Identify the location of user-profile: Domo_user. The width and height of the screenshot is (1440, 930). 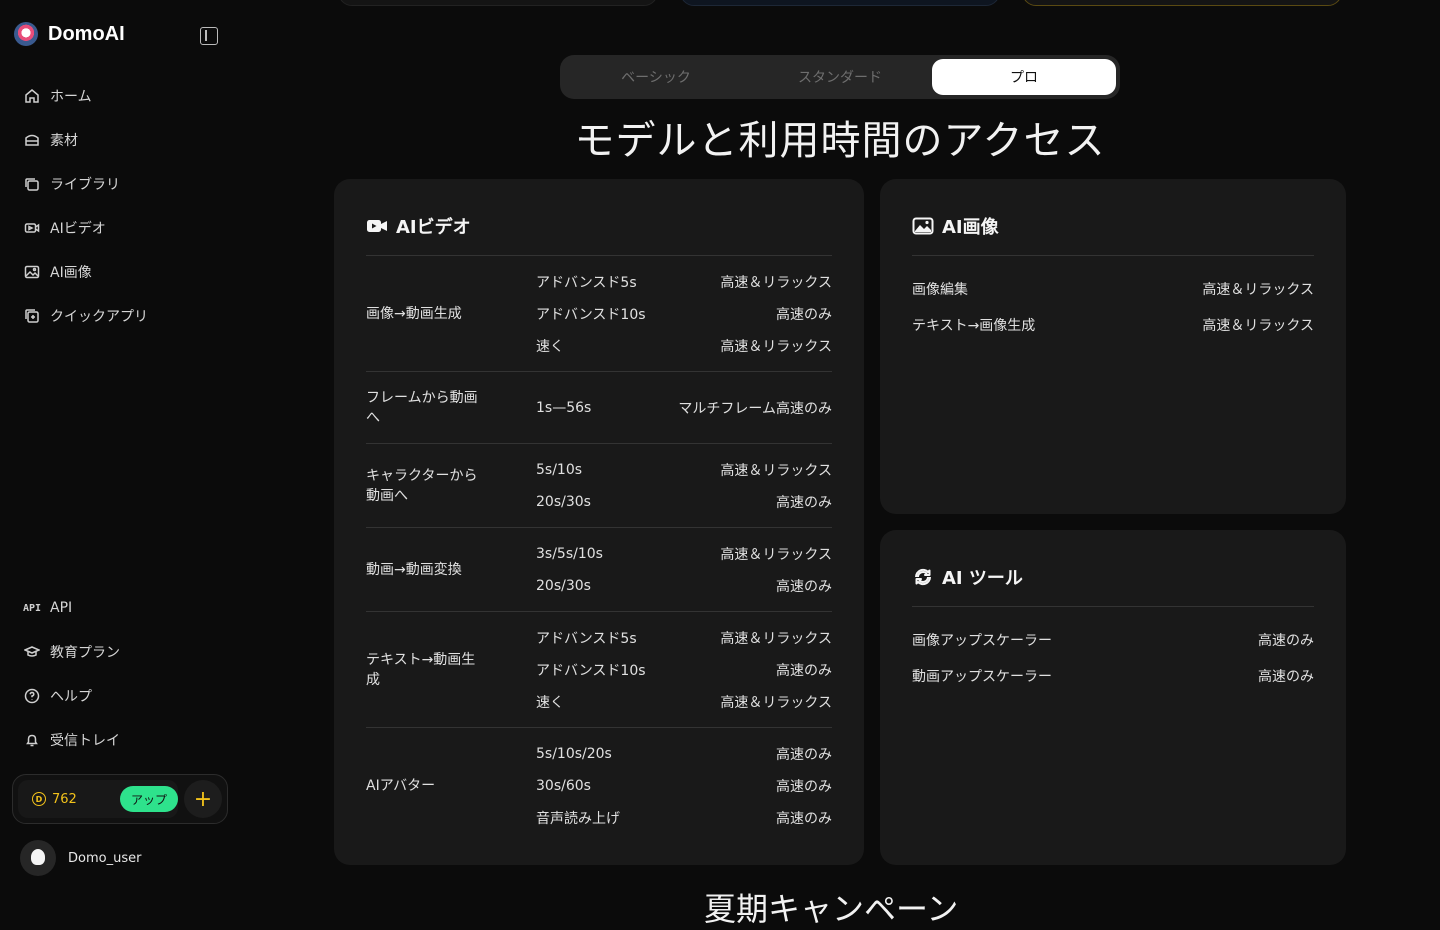
(80, 858).